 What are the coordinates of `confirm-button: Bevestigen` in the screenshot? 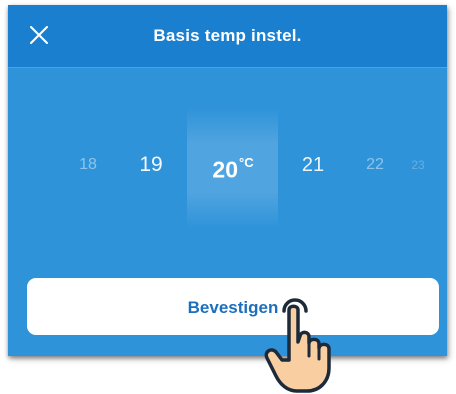 It's located at (233, 306).